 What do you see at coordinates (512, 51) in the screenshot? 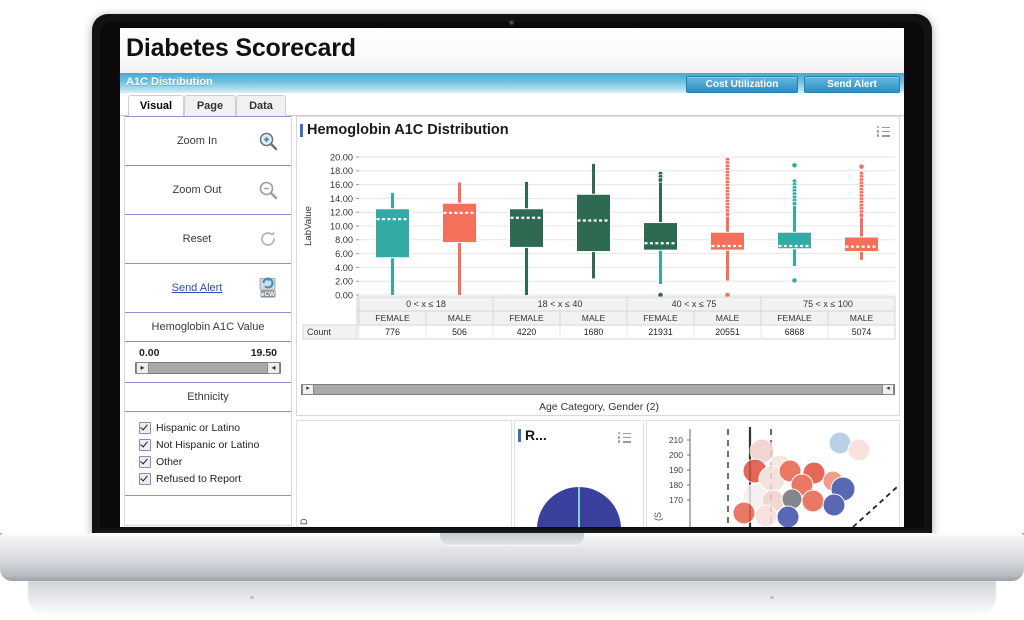
I see `app-header: Diabetes Scorecard` at bounding box center [512, 51].